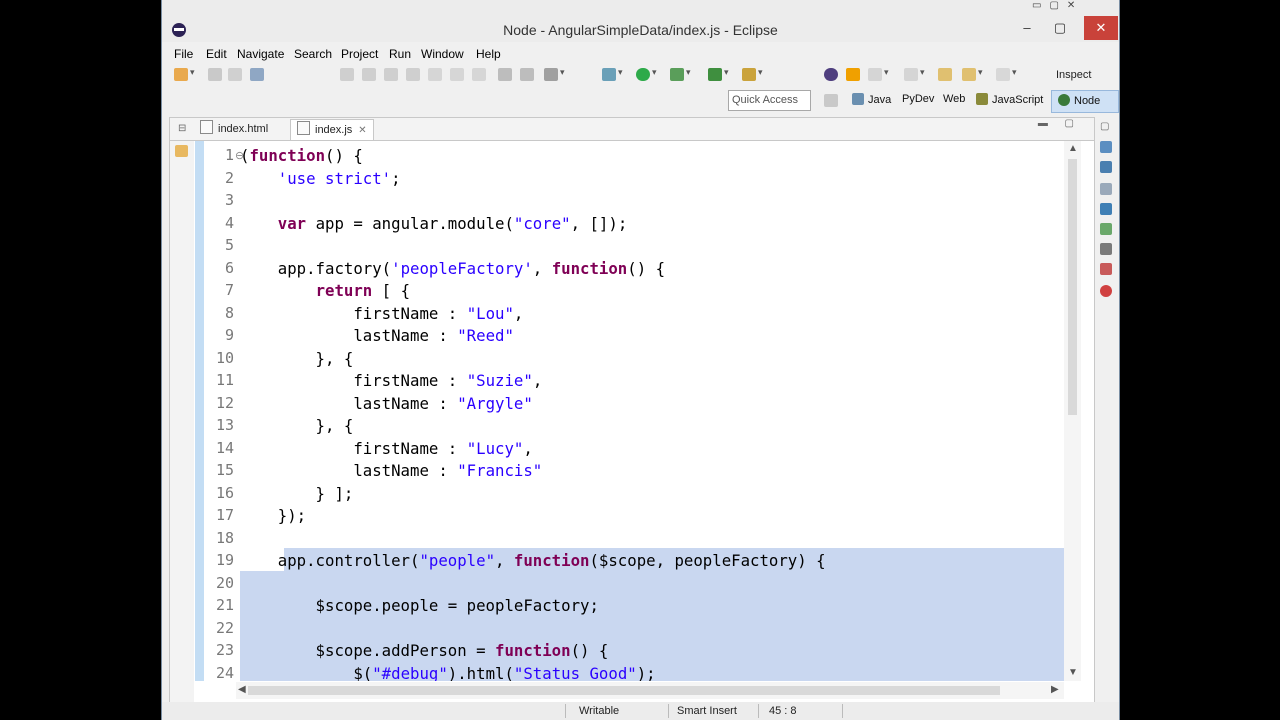 This screenshot has height=720, width=1280. Describe the element at coordinates (369, 74) in the screenshot. I see `suspend-icon` at that location.